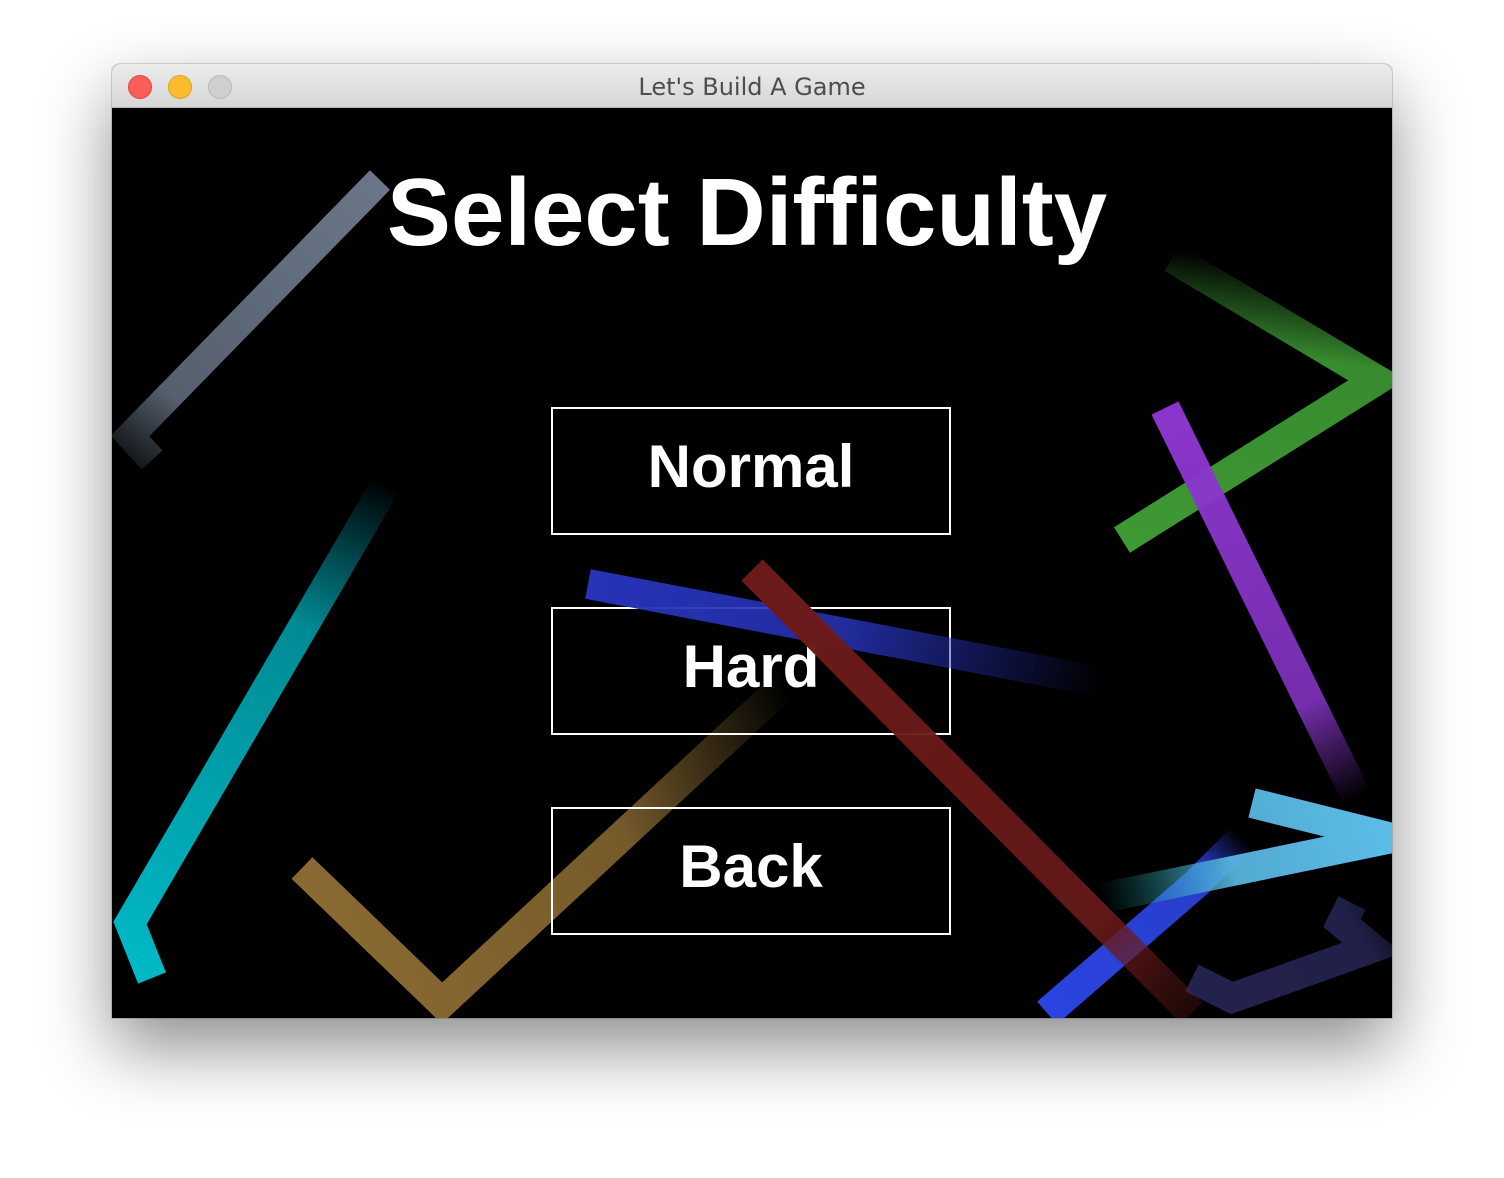 The height and width of the screenshot is (1178, 1504). What do you see at coordinates (751, 871) in the screenshot?
I see `back-button: Back` at bounding box center [751, 871].